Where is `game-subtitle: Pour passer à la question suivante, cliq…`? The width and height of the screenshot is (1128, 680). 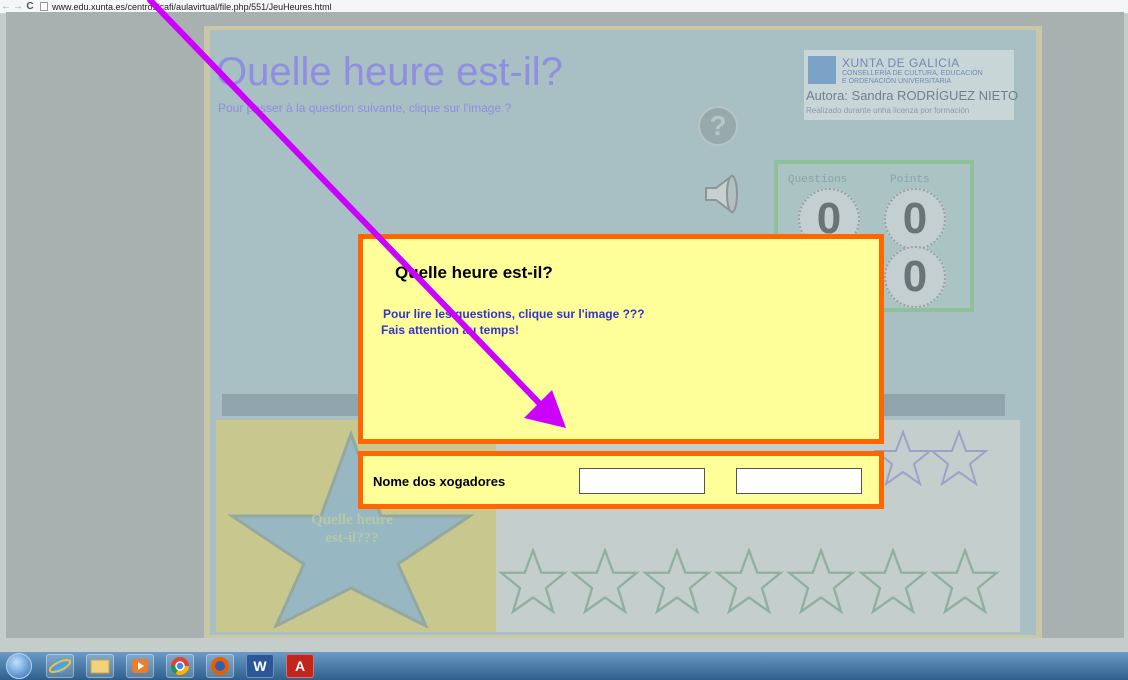 game-subtitle: Pour passer à la question suivante, cliq… is located at coordinates (365, 108).